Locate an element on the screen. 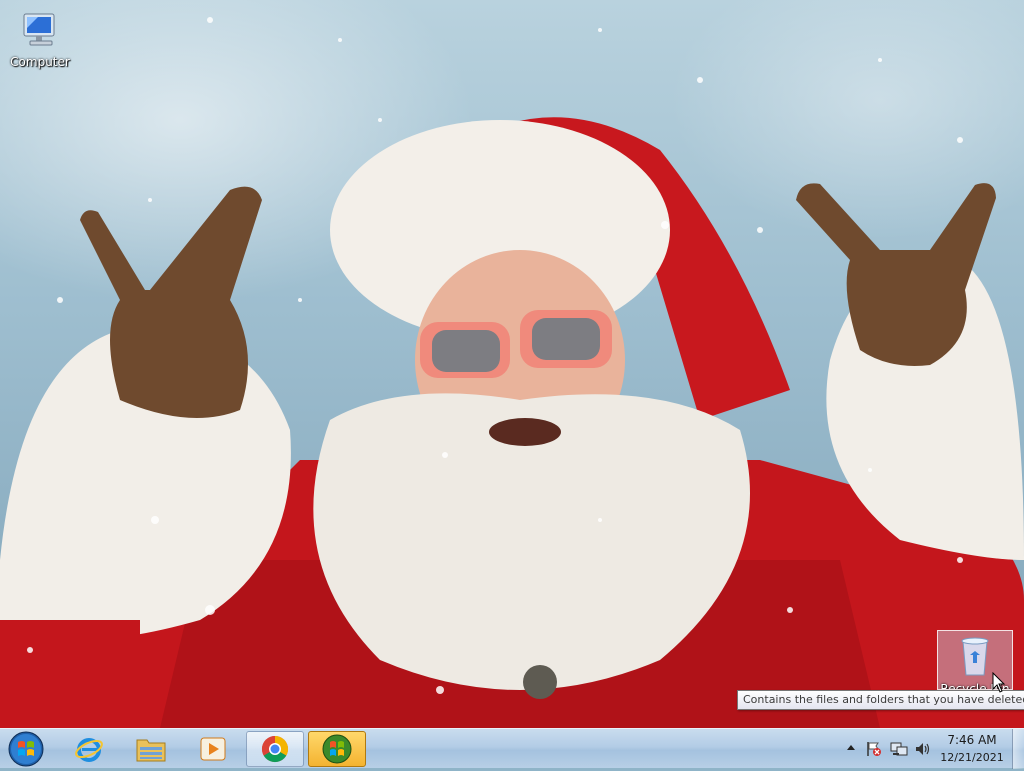 This screenshot has height=771, width=1024. windows-explorer-icon is located at coordinates (151, 750).